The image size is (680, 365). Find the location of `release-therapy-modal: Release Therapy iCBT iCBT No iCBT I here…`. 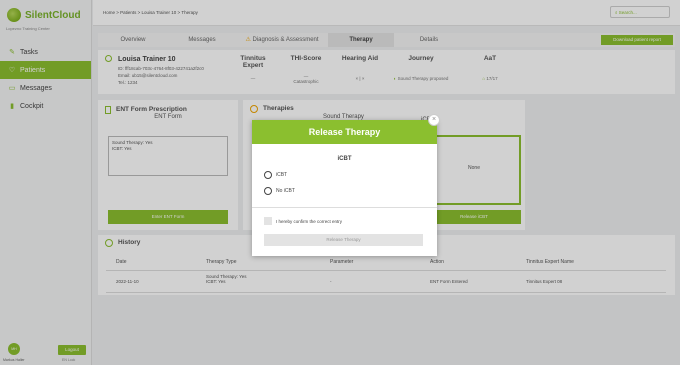

release-therapy-modal: Release Therapy iCBT iCBT No iCBT I here… is located at coordinates (344, 188).